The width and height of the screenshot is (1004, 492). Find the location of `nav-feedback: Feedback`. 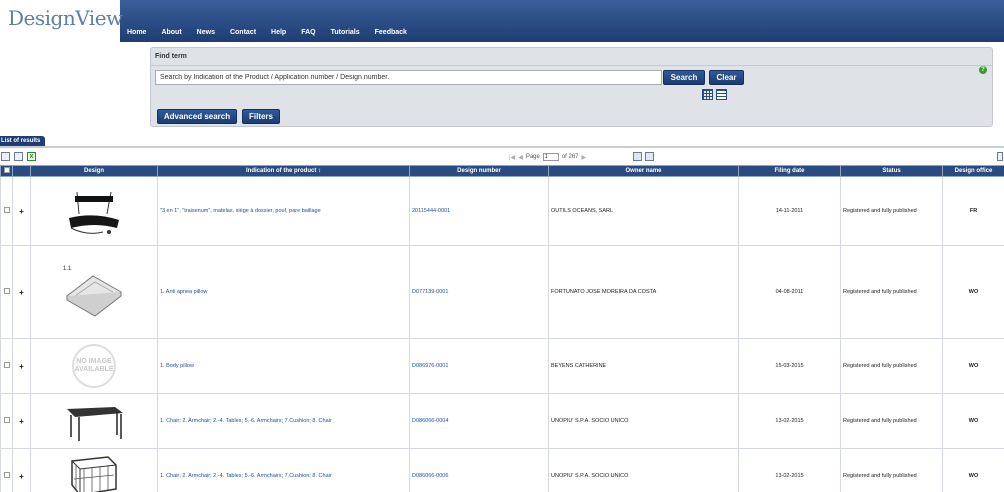

nav-feedback: Feedback is located at coordinates (391, 32).